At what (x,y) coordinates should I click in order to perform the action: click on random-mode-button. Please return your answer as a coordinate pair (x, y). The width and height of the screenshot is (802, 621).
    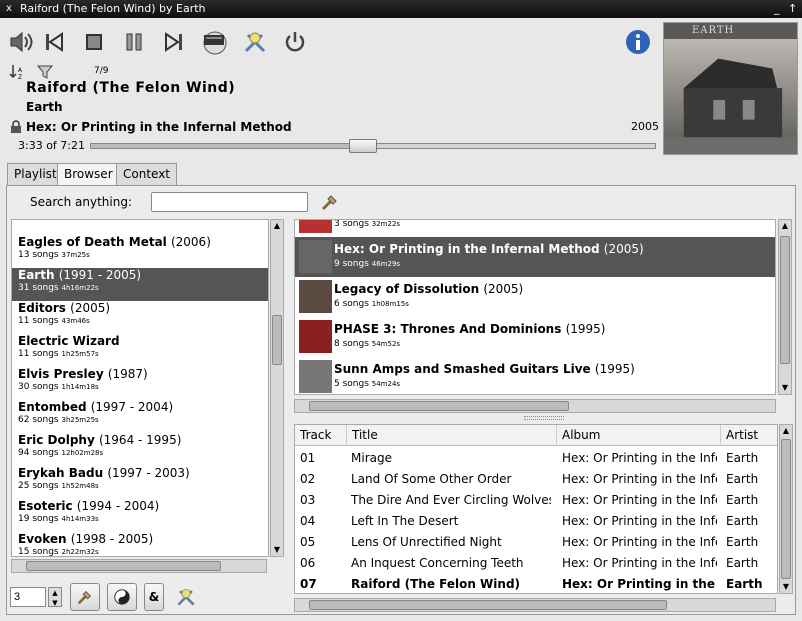
    Looking at the image, I should click on (122, 597).